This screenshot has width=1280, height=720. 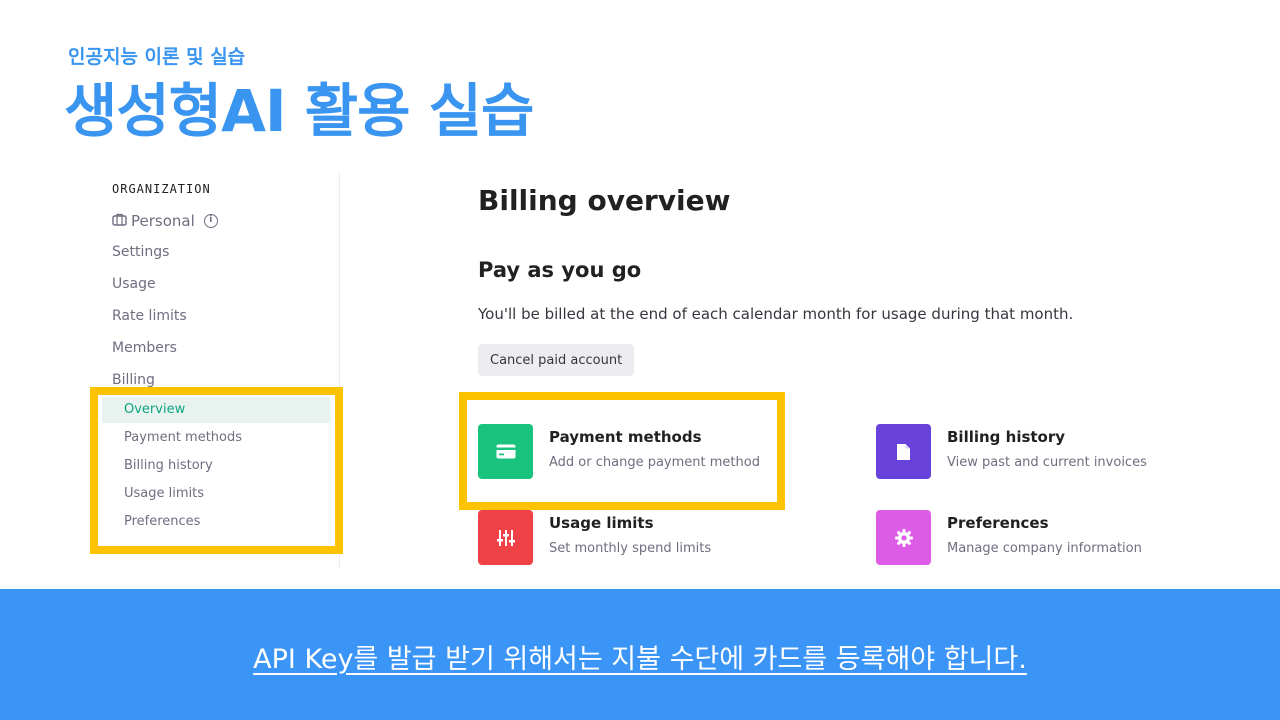 What do you see at coordinates (210, 221) in the screenshot?
I see `info-icon: i` at bounding box center [210, 221].